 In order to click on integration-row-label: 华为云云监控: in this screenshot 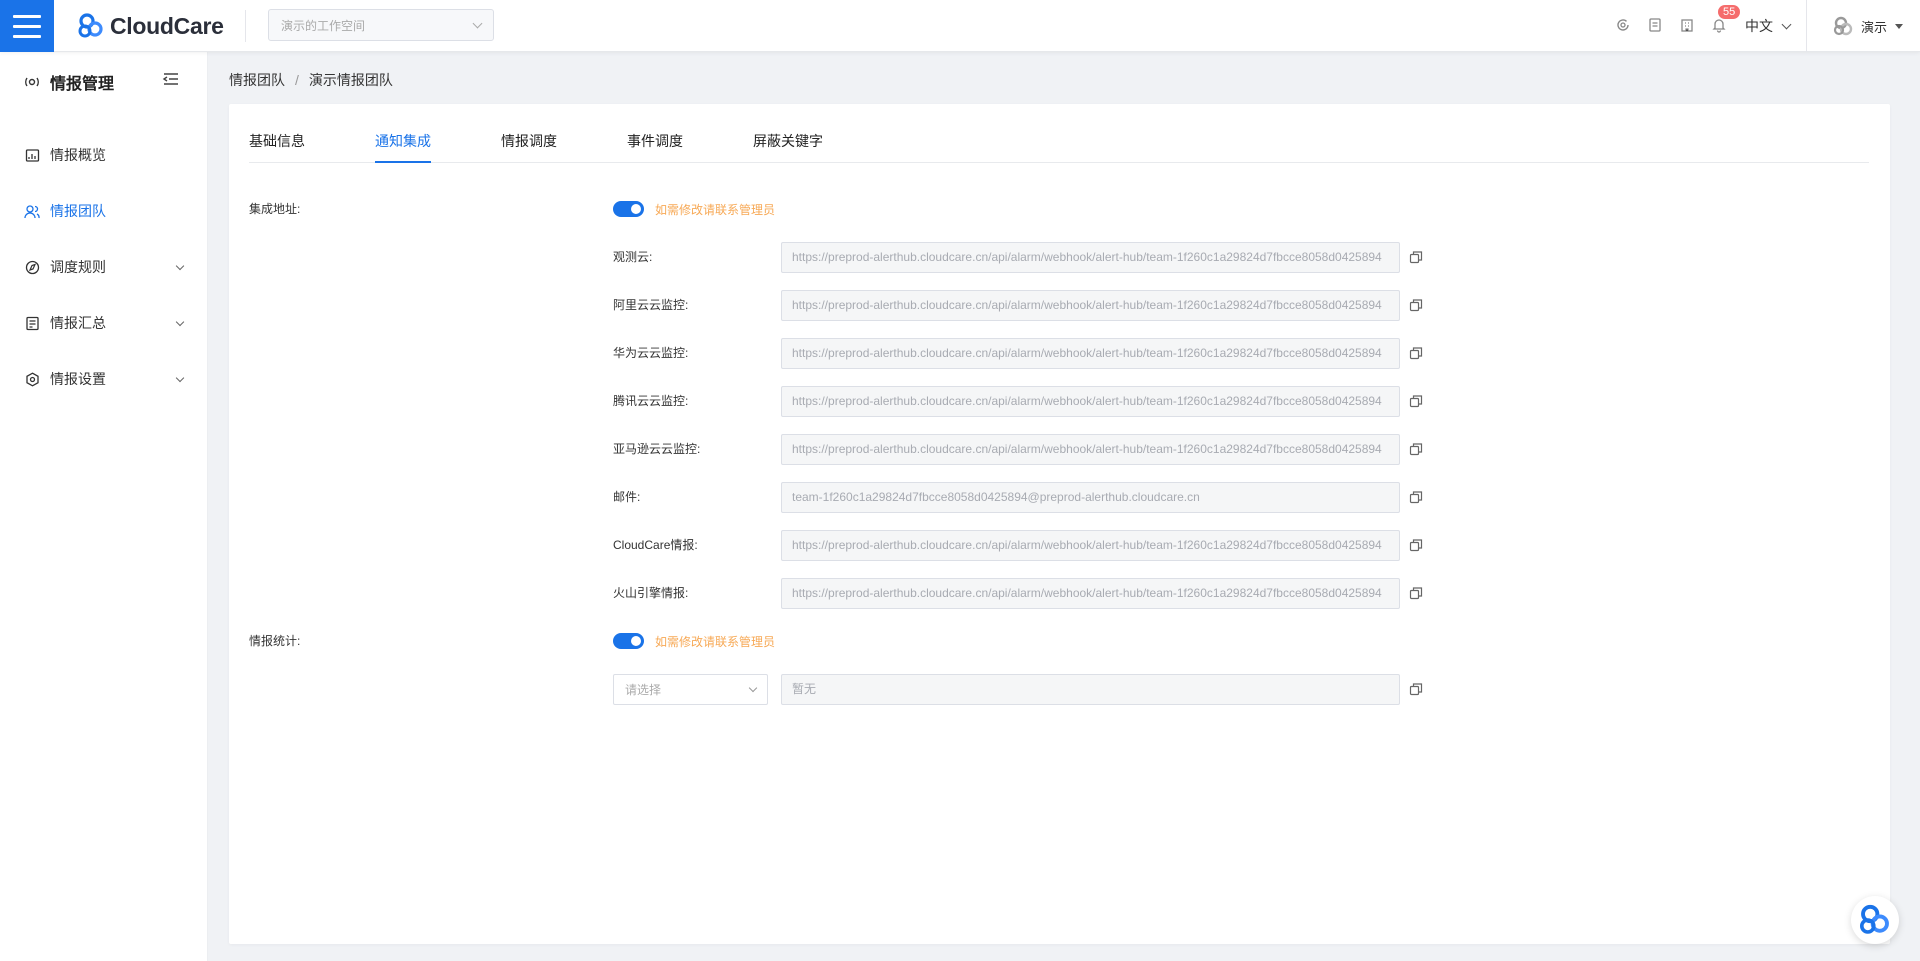, I will do `click(651, 353)`.